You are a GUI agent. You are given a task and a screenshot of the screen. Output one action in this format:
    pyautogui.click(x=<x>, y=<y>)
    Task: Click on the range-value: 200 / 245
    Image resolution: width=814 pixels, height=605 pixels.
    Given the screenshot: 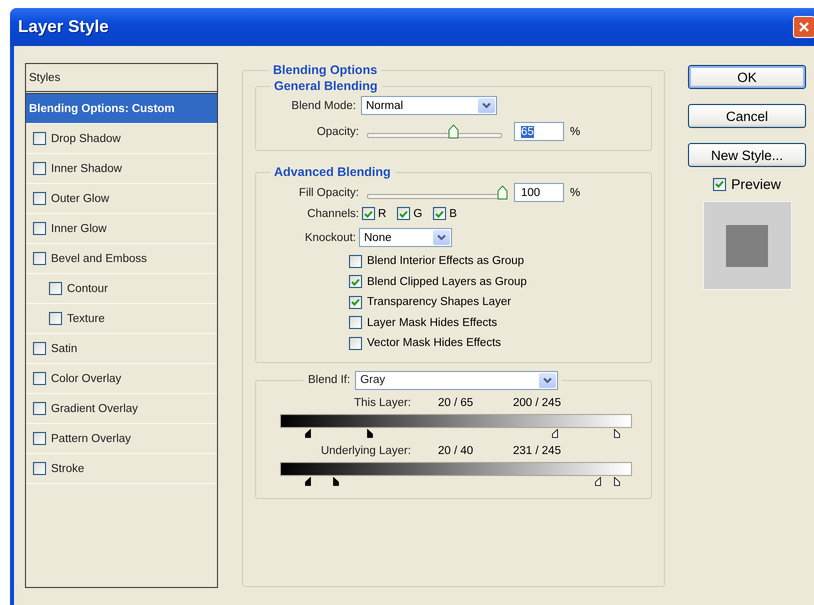 What is the action you would take?
    pyautogui.click(x=537, y=402)
    